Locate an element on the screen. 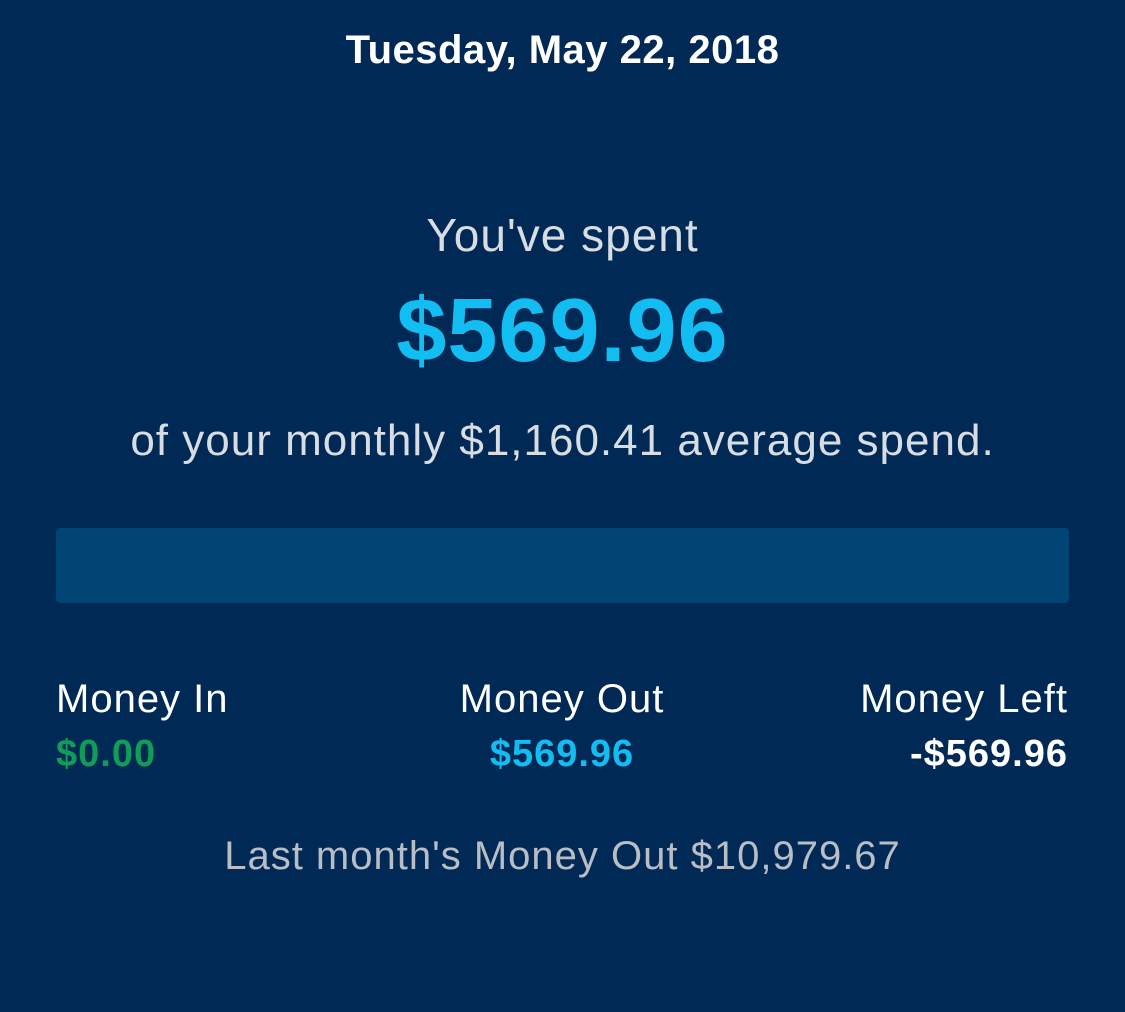  spending-progress-bar is located at coordinates (562, 565).